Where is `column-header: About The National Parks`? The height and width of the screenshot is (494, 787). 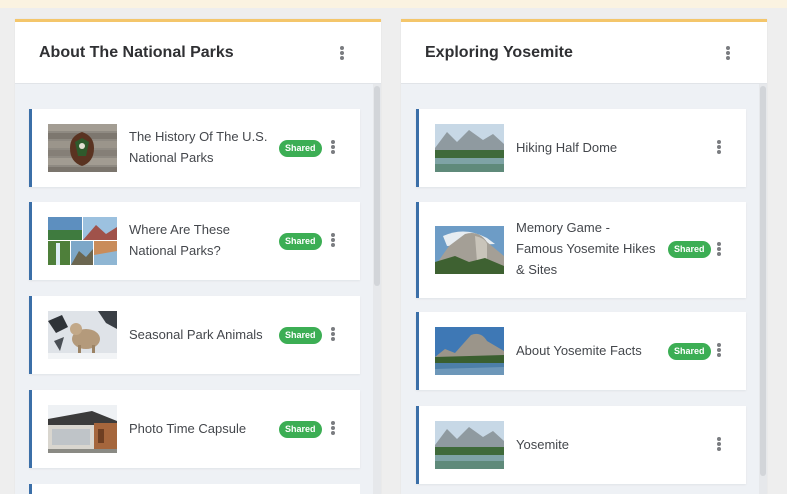 column-header: About The National Parks is located at coordinates (198, 53).